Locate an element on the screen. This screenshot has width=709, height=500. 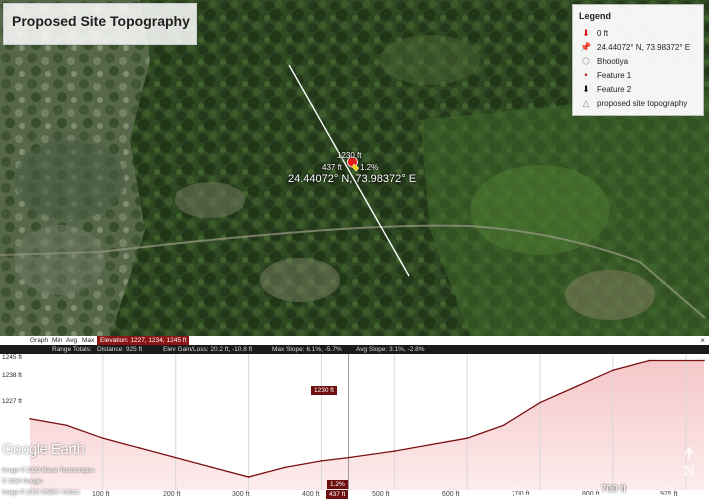
y-tick-label: 1238 ft is located at coordinates (12, 375).